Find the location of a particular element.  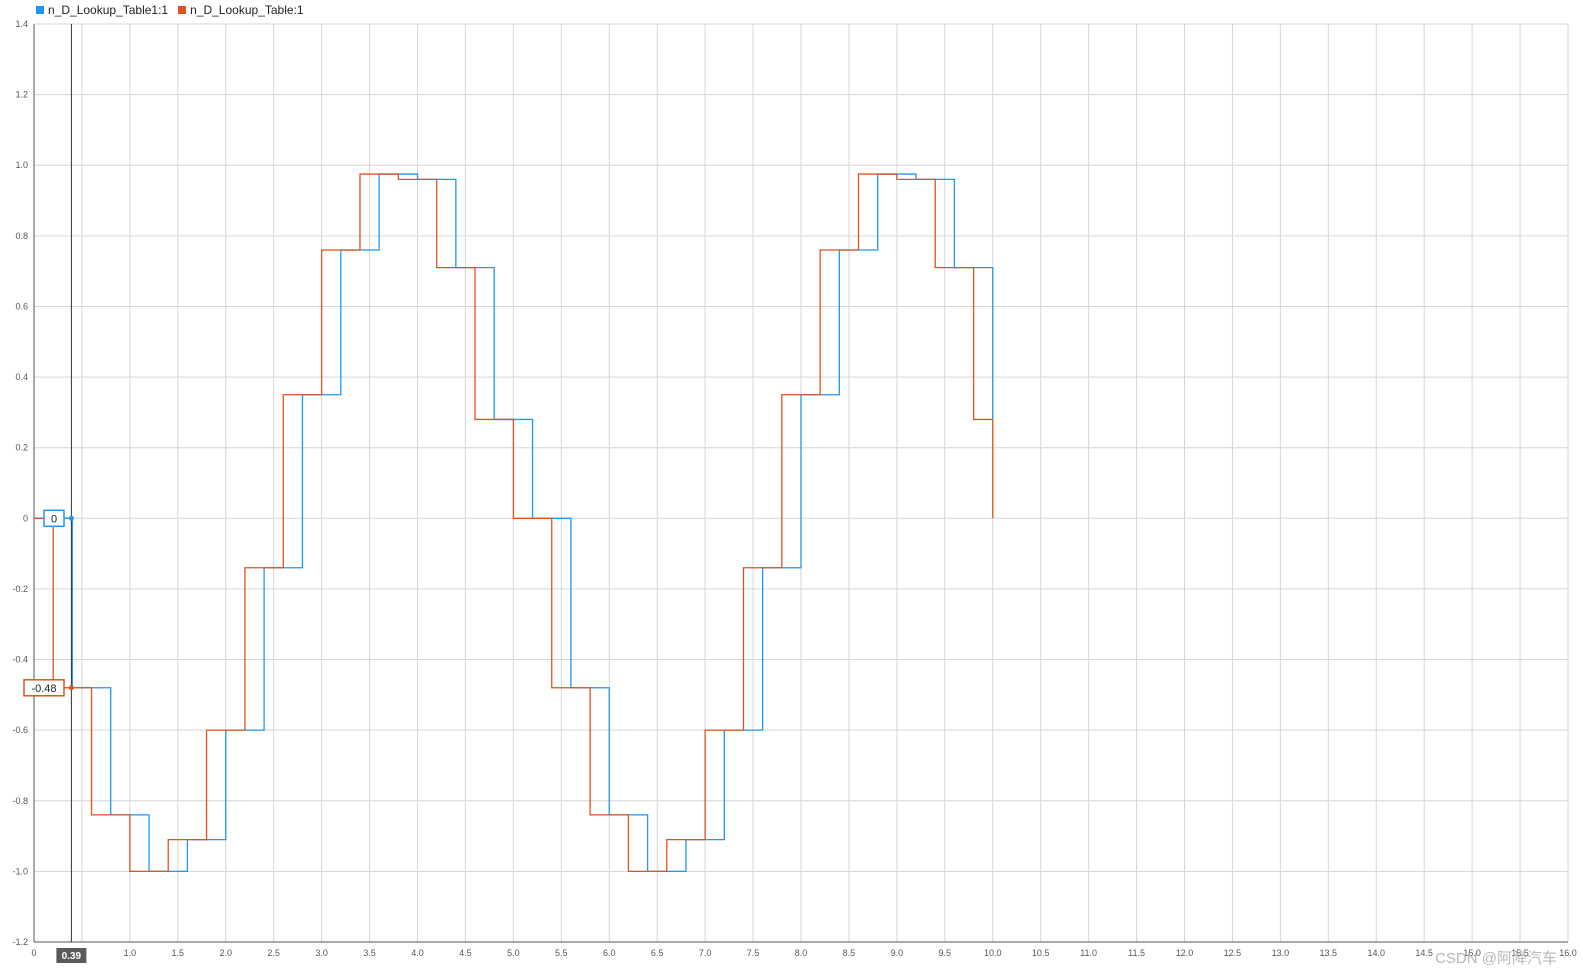

y-tick-label: -0.2 is located at coordinates (20, 589).